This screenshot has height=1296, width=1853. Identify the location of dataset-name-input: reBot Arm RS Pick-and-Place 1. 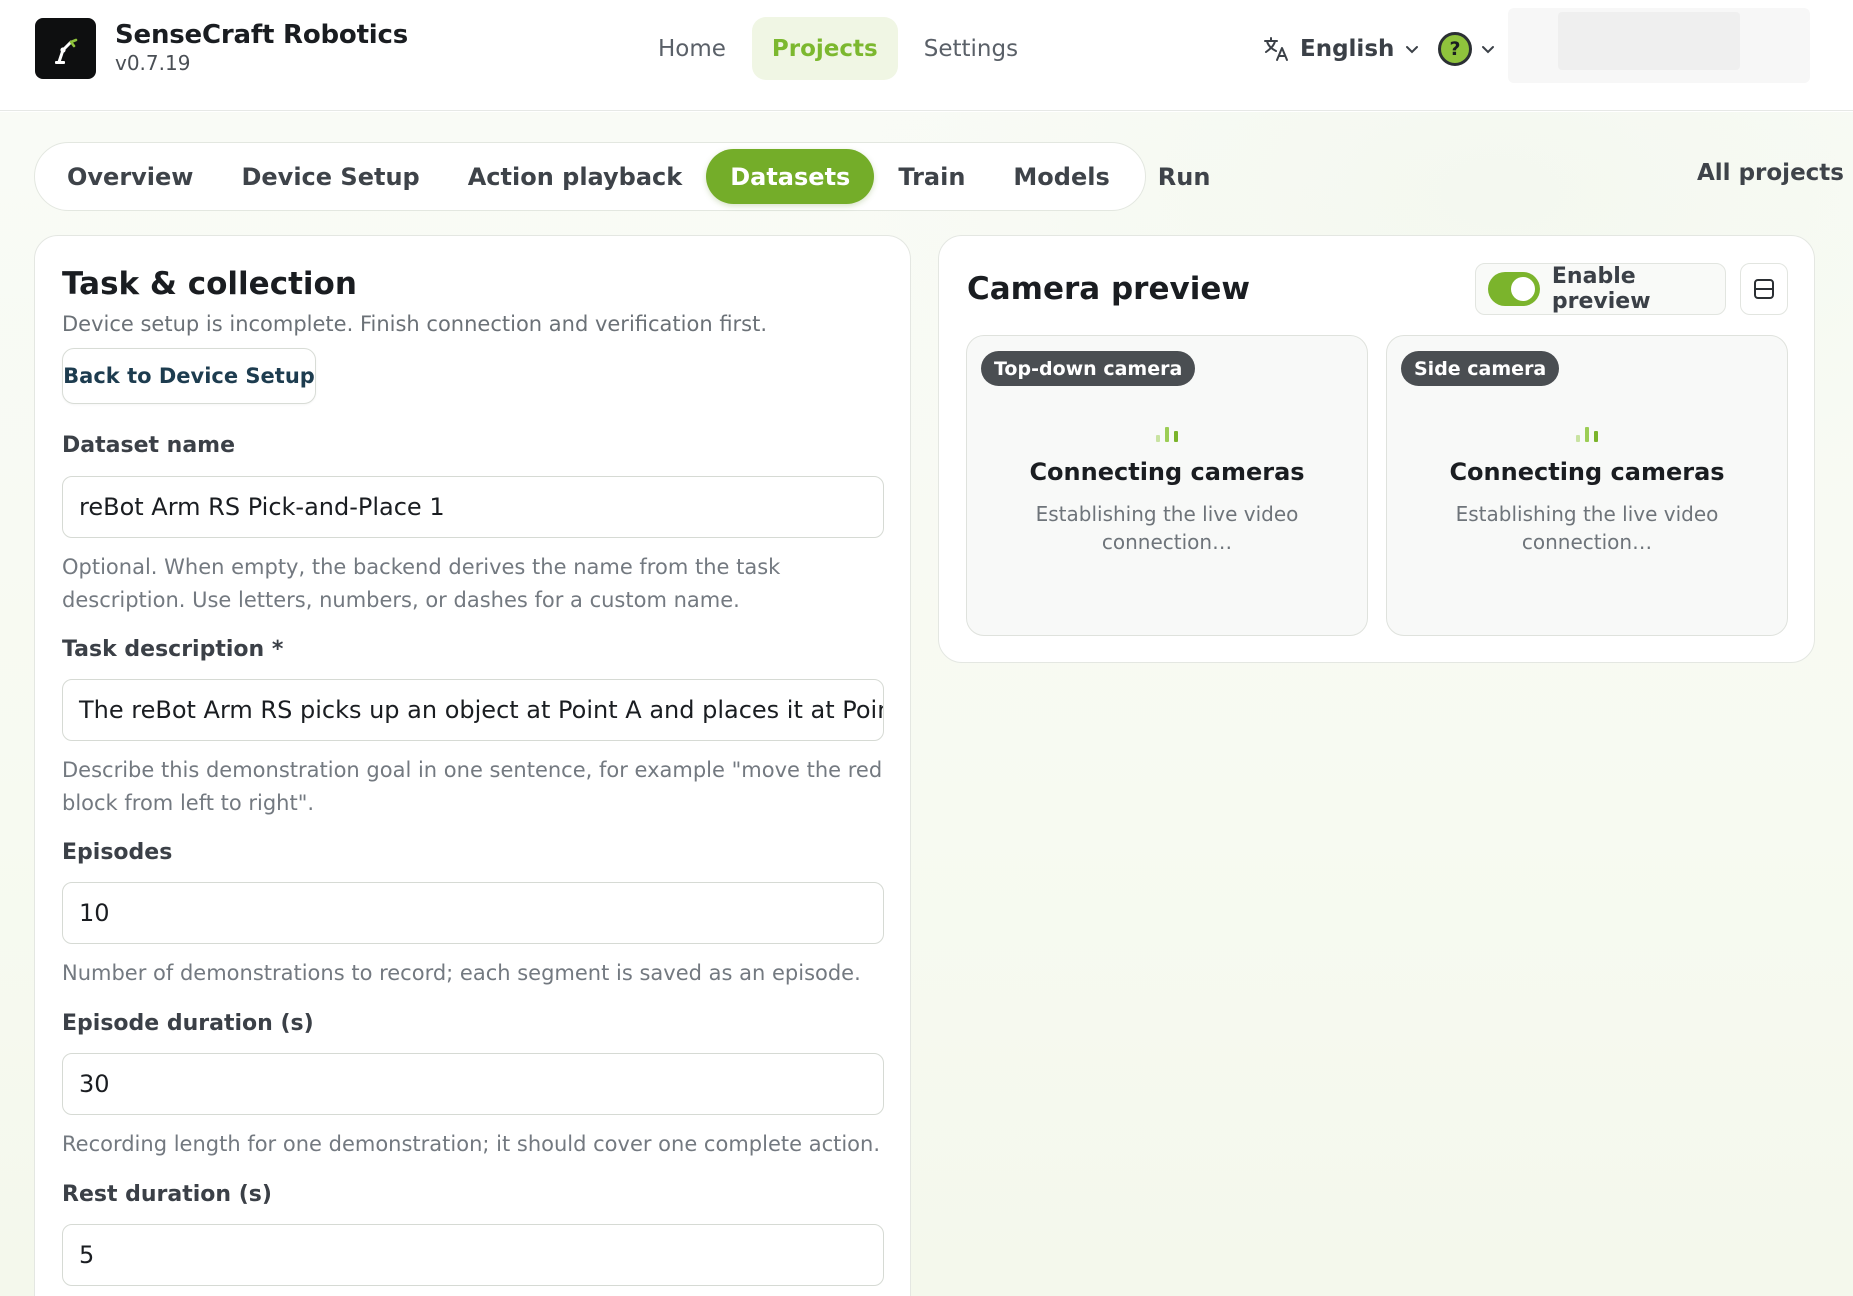
(473, 507).